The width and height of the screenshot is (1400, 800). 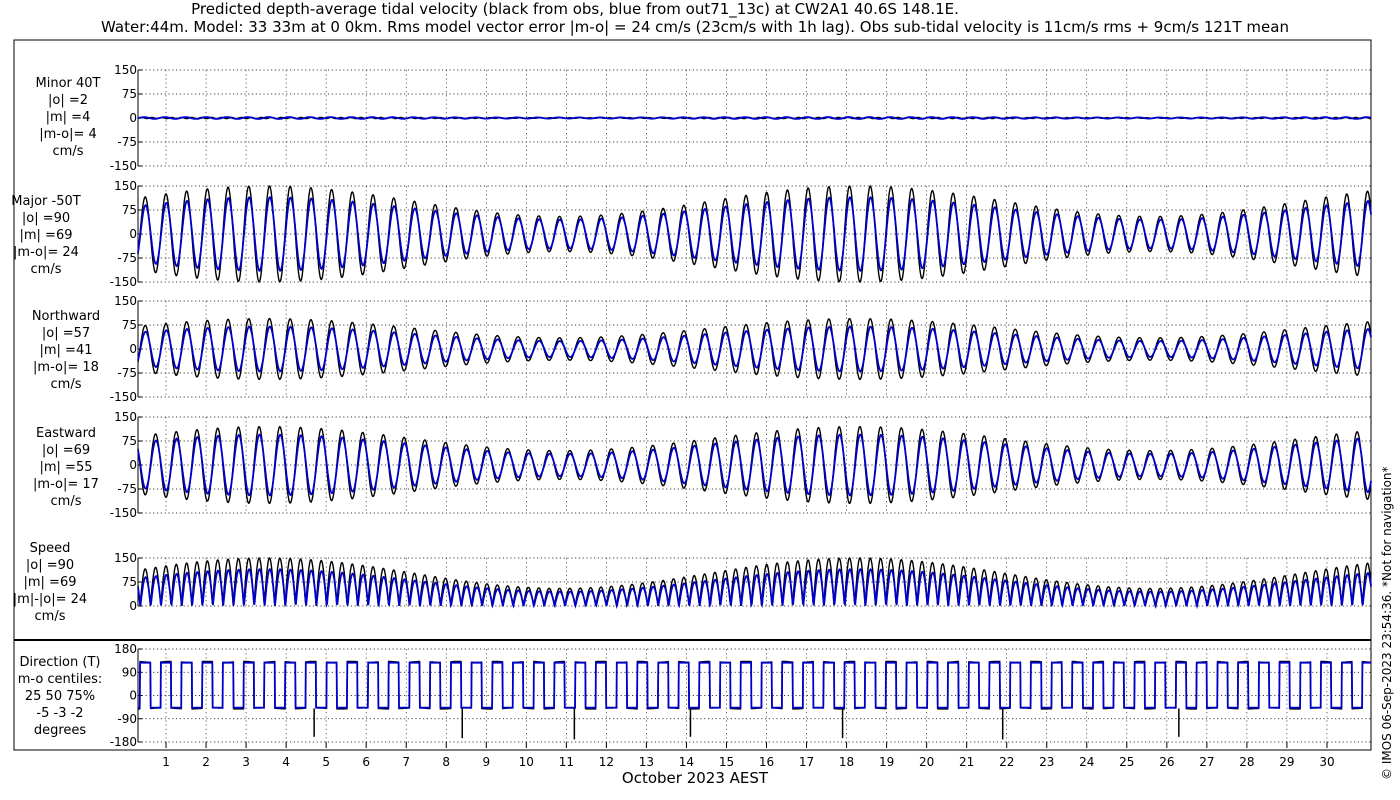 What do you see at coordinates (125, 70) in the screenshot?
I see `y-tick-minor-0: 150` at bounding box center [125, 70].